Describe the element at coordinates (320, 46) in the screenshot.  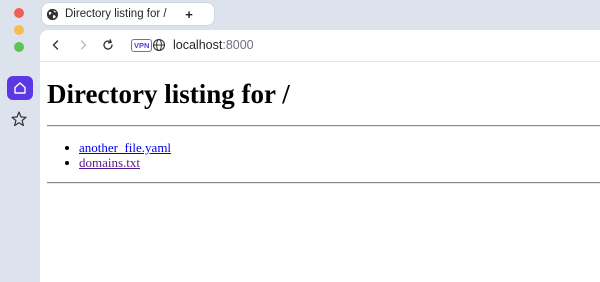
I see `browser-toolbar: VPN localhost:8000` at that location.